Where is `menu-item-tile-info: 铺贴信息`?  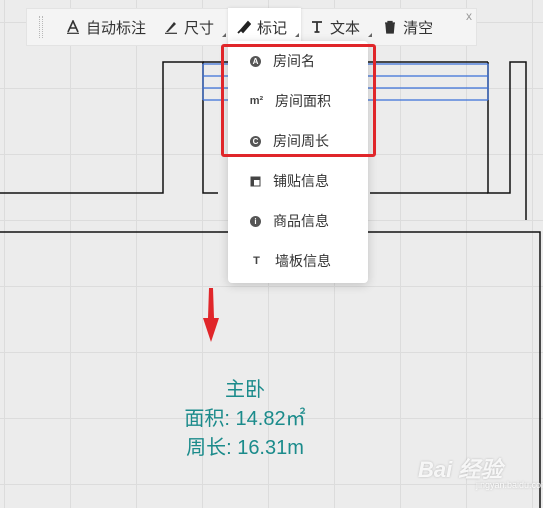 menu-item-tile-info: 铺贴信息 is located at coordinates (298, 181).